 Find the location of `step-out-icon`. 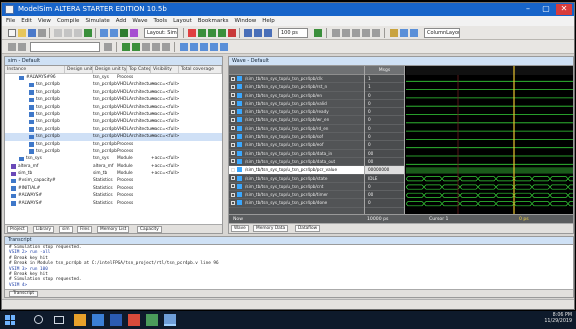

step-out-icon is located at coordinates (268, 33).